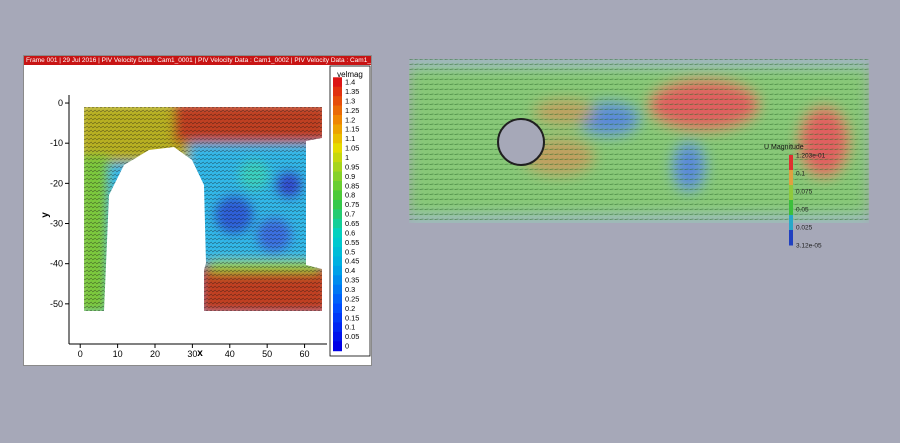 Image resolution: width=900 pixels, height=443 pixels. Describe the element at coordinates (350, 232) in the screenshot. I see `colorbar-tick-label: 0.6` at that location.